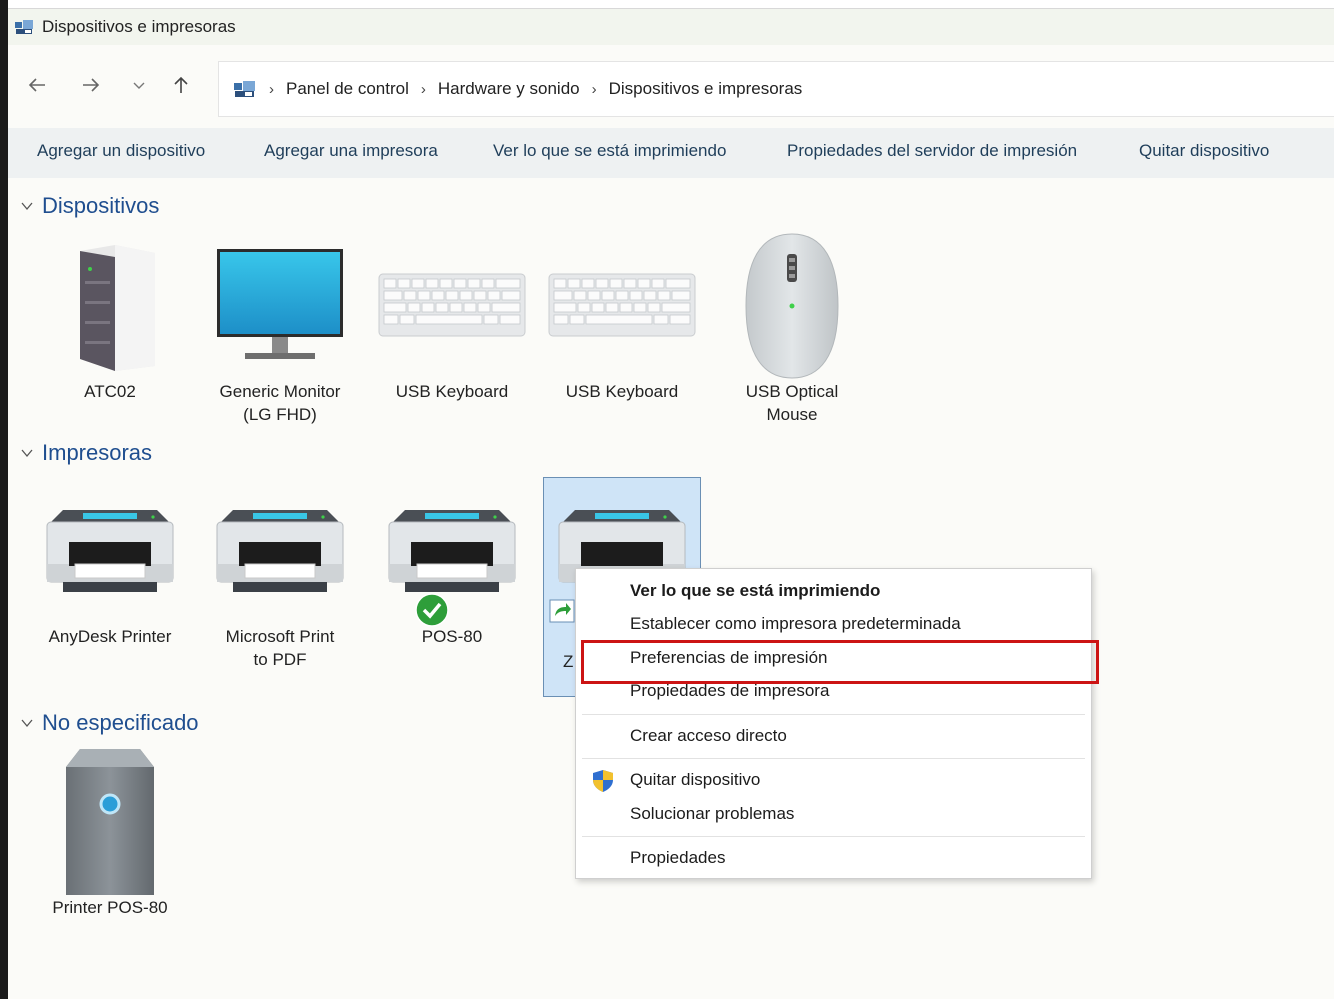  I want to click on group-header-unspecified: No especificado, so click(109, 723).